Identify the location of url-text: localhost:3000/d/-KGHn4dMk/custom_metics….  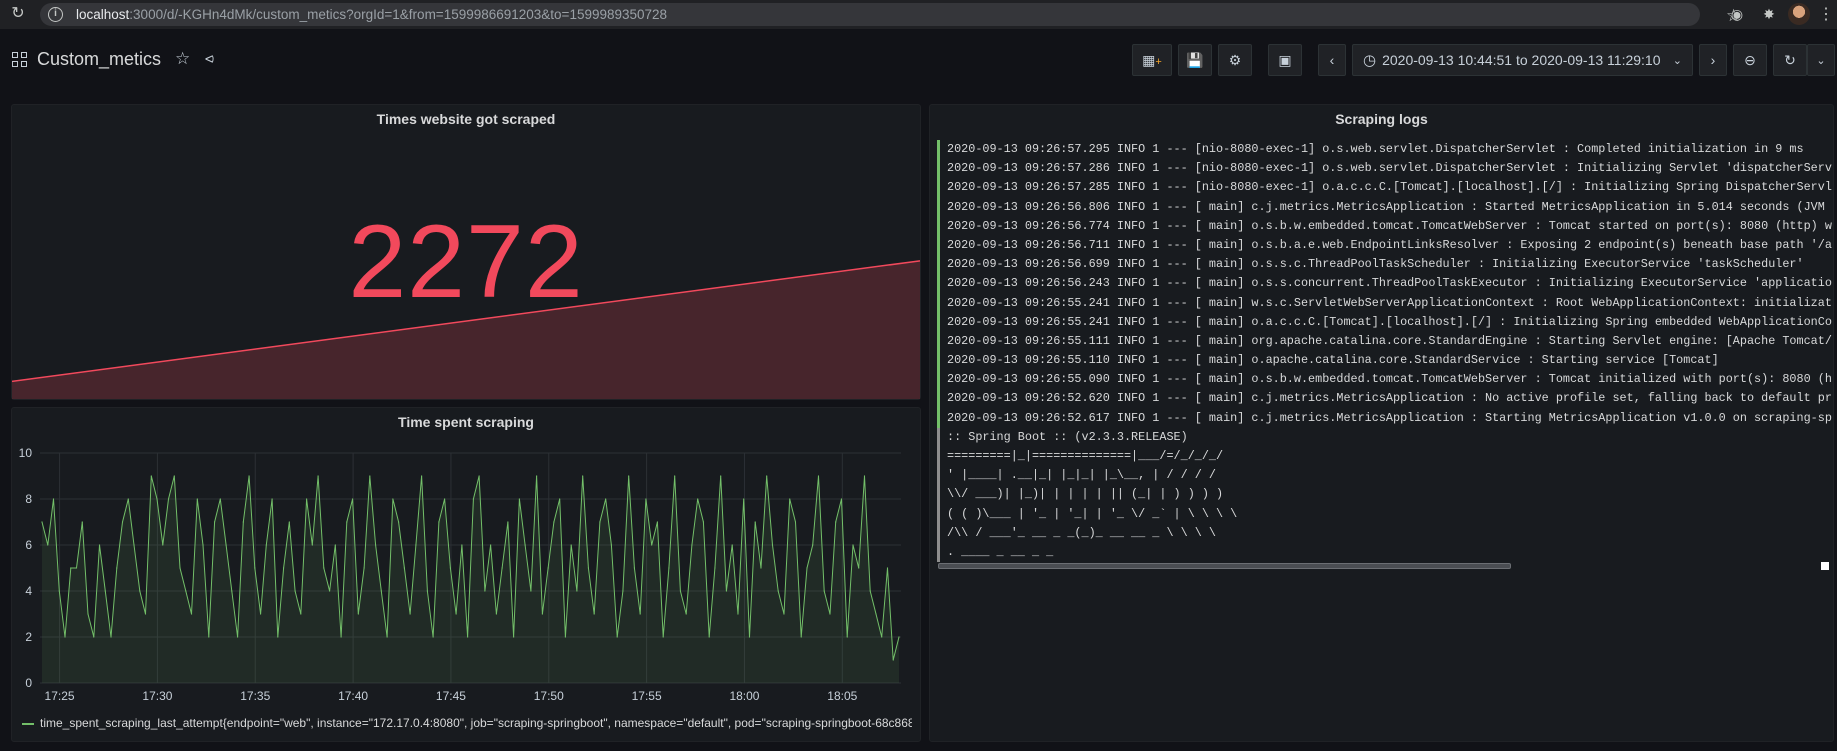
(371, 14).